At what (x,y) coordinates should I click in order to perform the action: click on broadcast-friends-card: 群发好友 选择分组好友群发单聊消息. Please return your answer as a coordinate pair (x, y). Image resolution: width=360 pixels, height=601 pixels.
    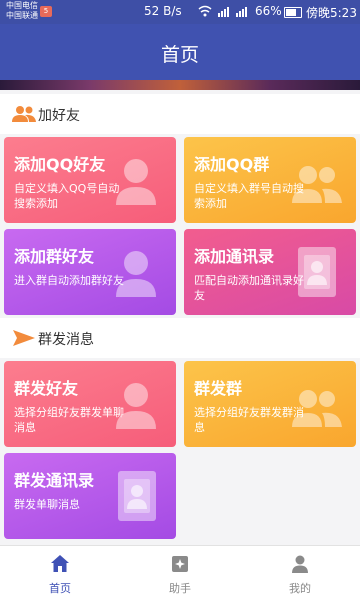
    Looking at the image, I should click on (90, 404).